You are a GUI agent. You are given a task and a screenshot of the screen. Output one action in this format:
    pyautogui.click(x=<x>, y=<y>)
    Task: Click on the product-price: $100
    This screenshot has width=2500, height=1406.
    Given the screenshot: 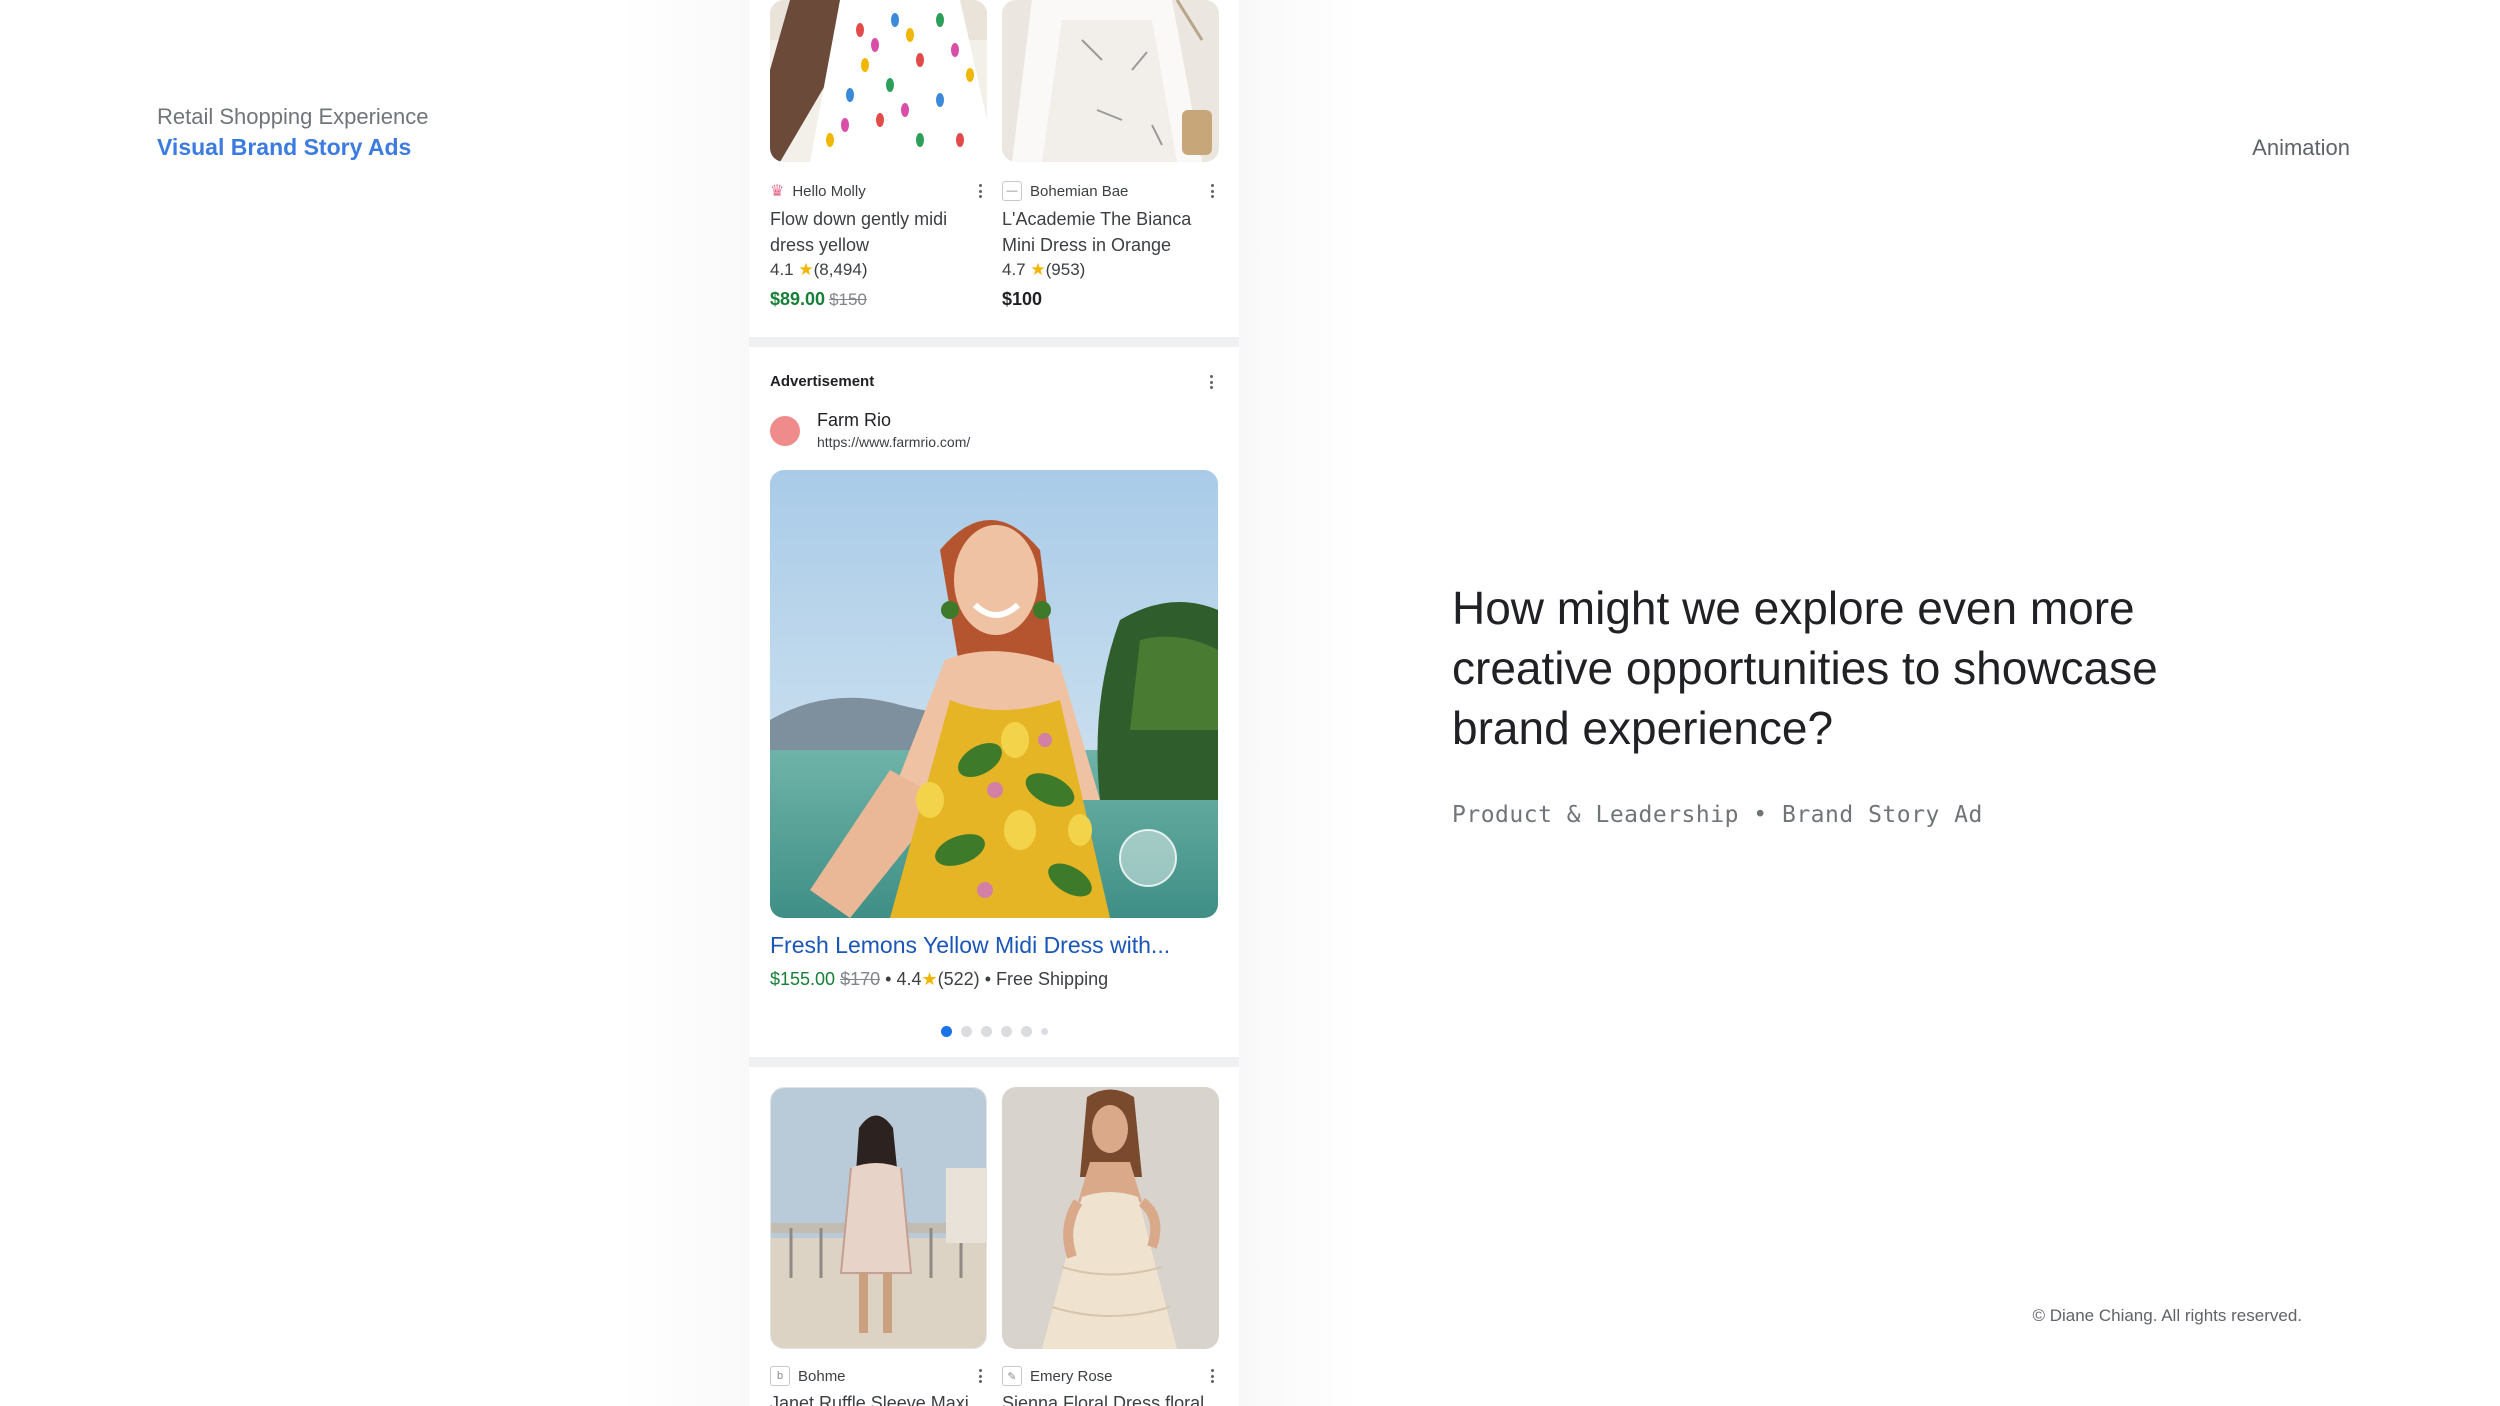 What is the action you would take?
    pyautogui.click(x=1022, y=299)
    